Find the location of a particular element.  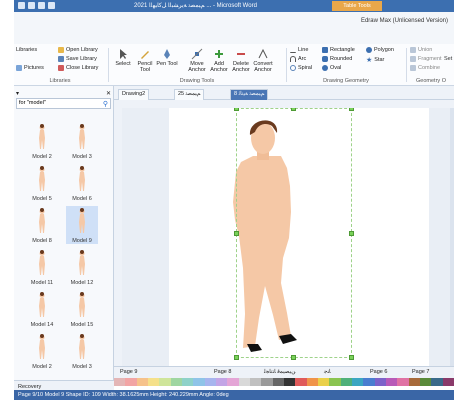

resize-handle-w is located at coordinates (236, 233).